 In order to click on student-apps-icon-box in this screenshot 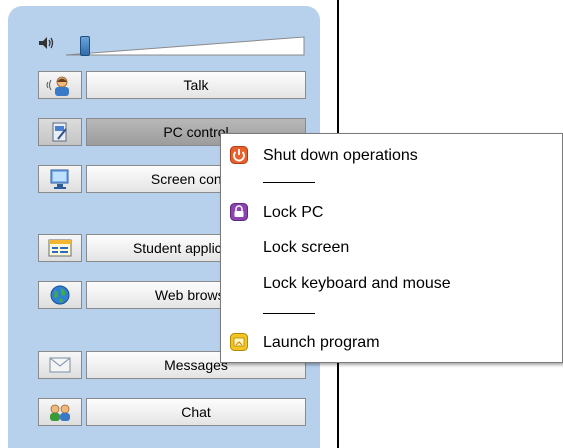, I will do `click(60, 248)`.